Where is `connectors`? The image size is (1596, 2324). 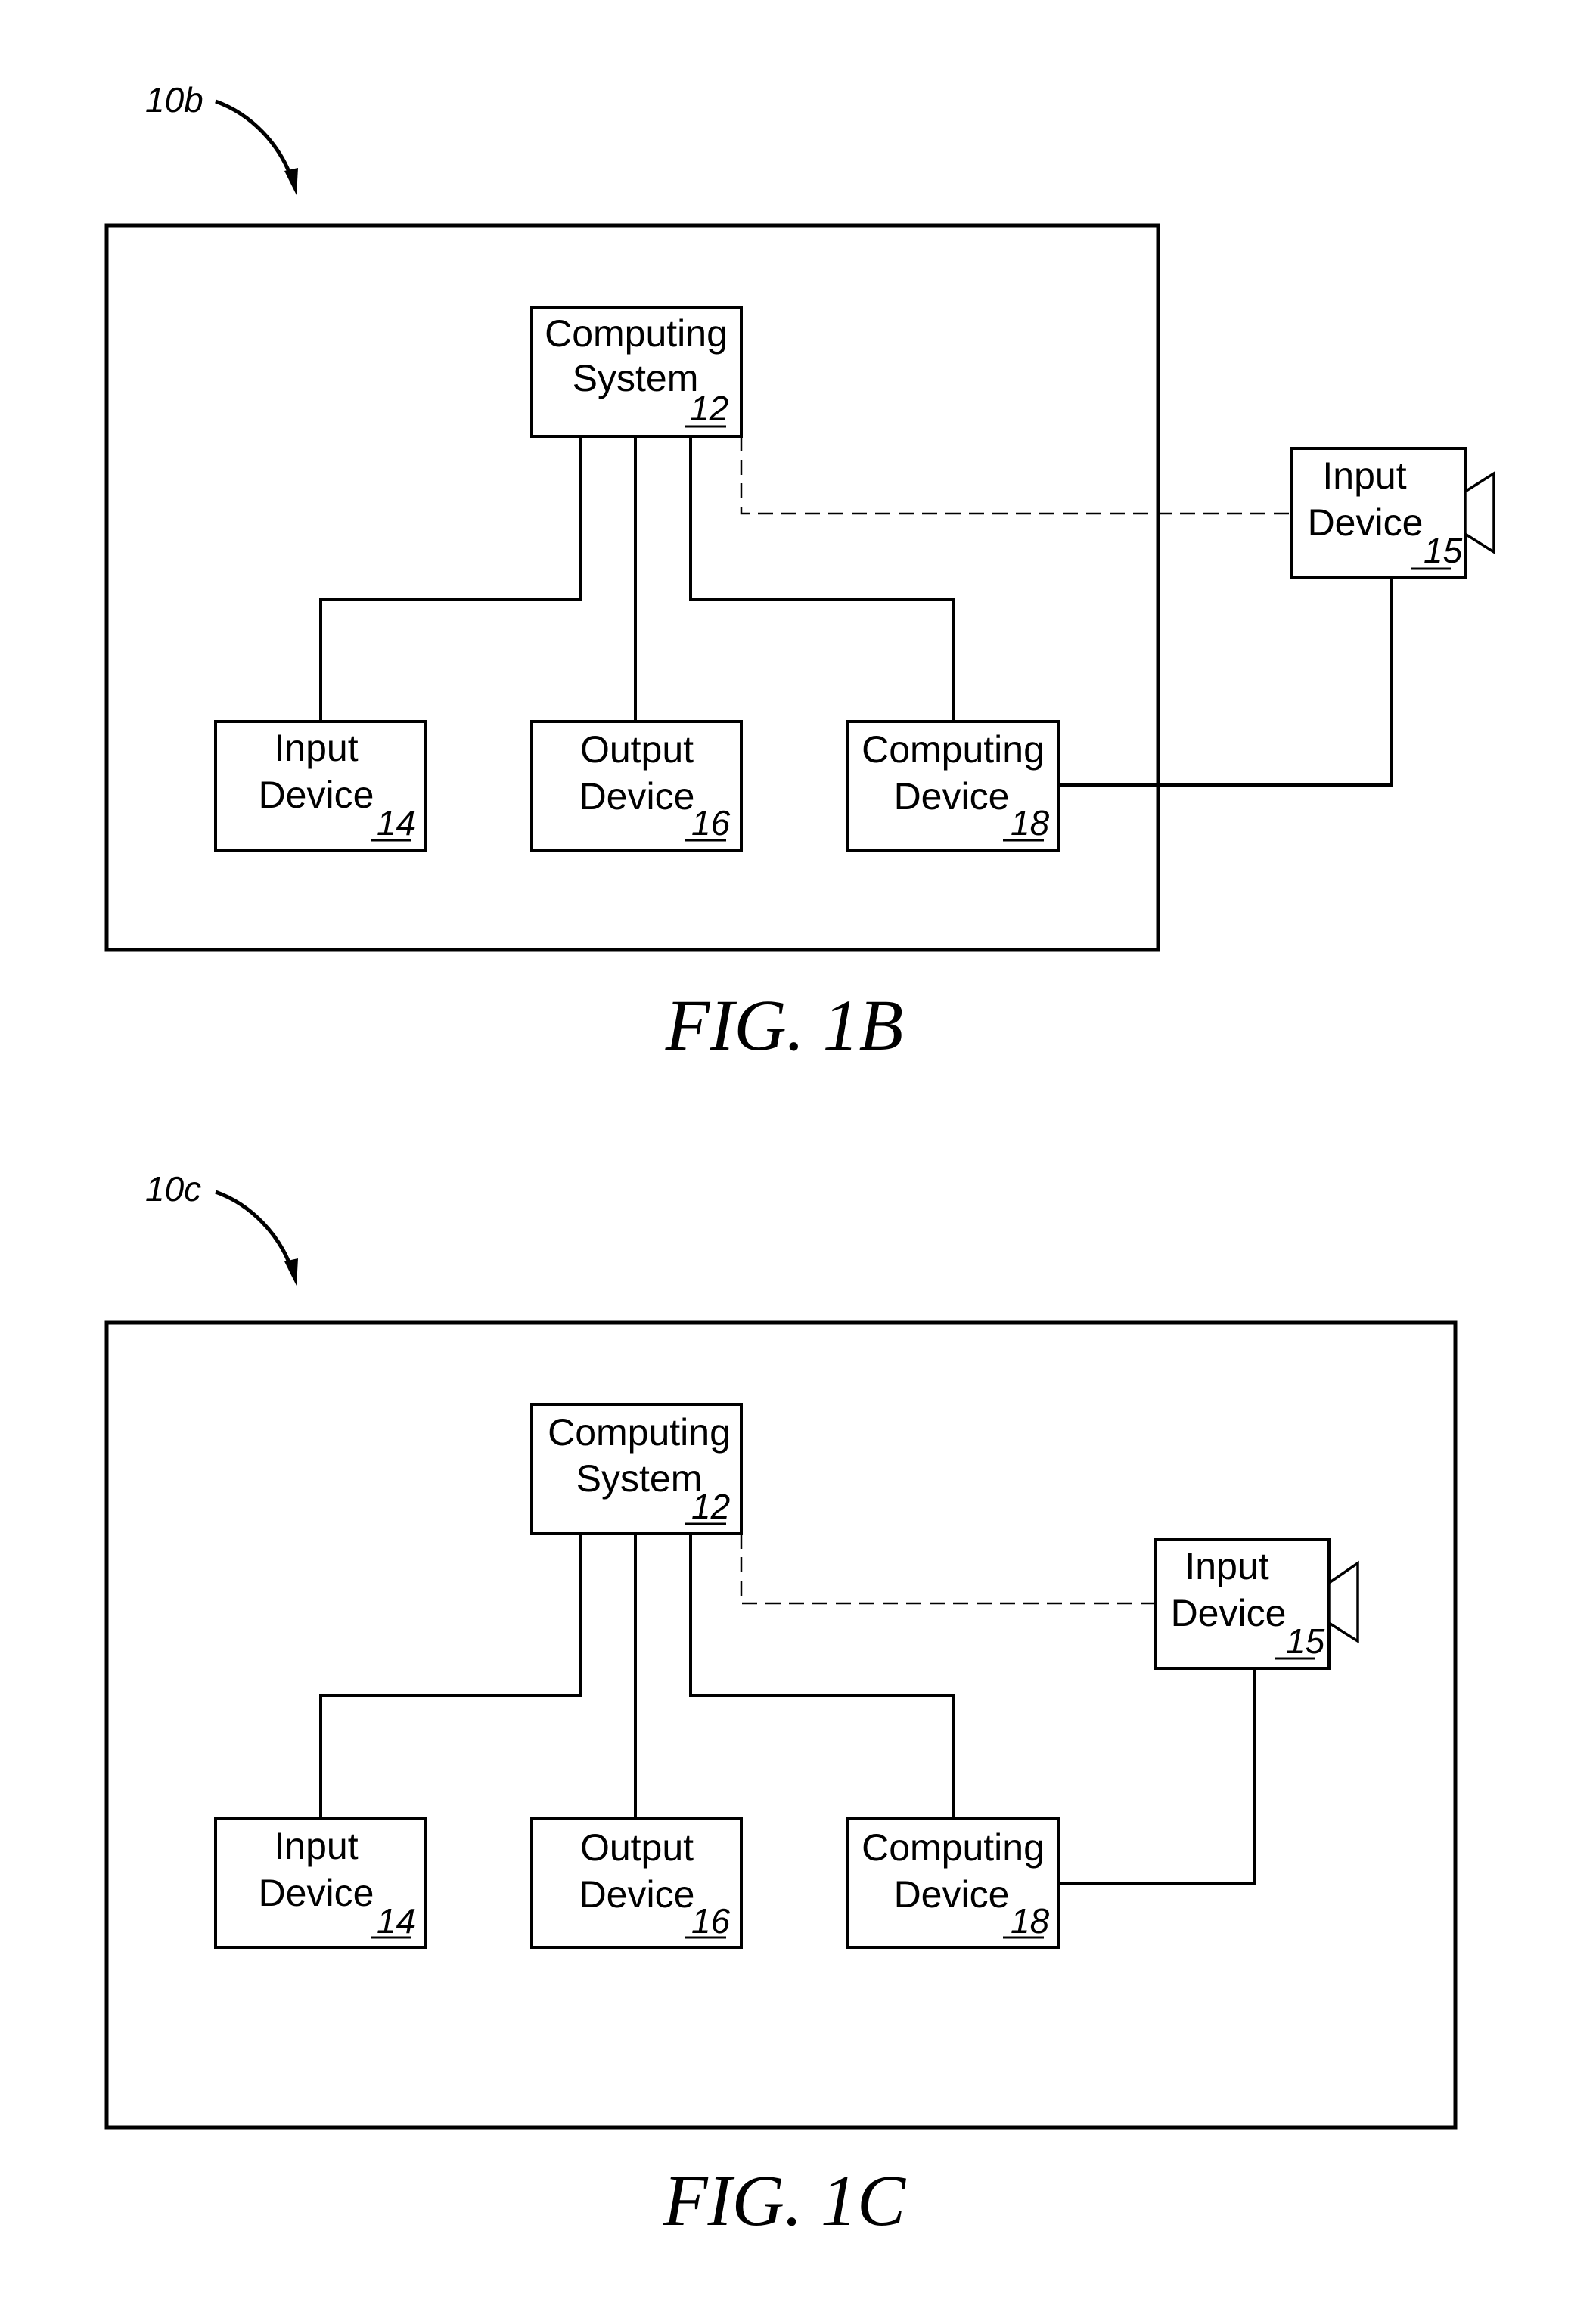 connectors is located at coordinates (787, 1709).